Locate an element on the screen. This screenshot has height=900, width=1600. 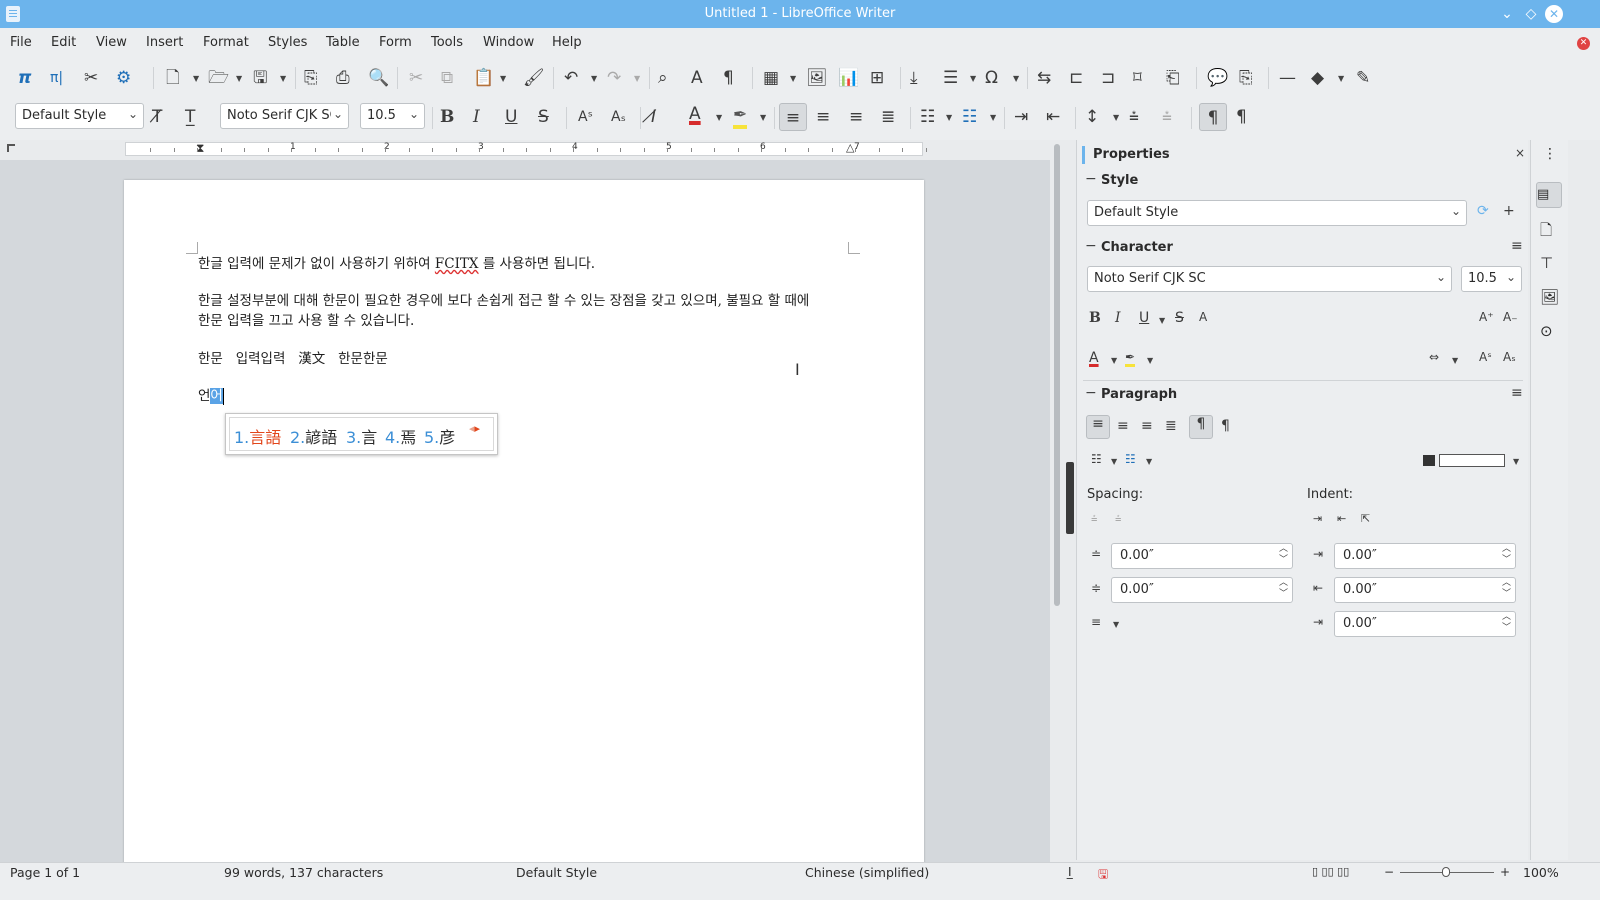
insert-field-icon: ☰ is located at coordinates (950, 78).